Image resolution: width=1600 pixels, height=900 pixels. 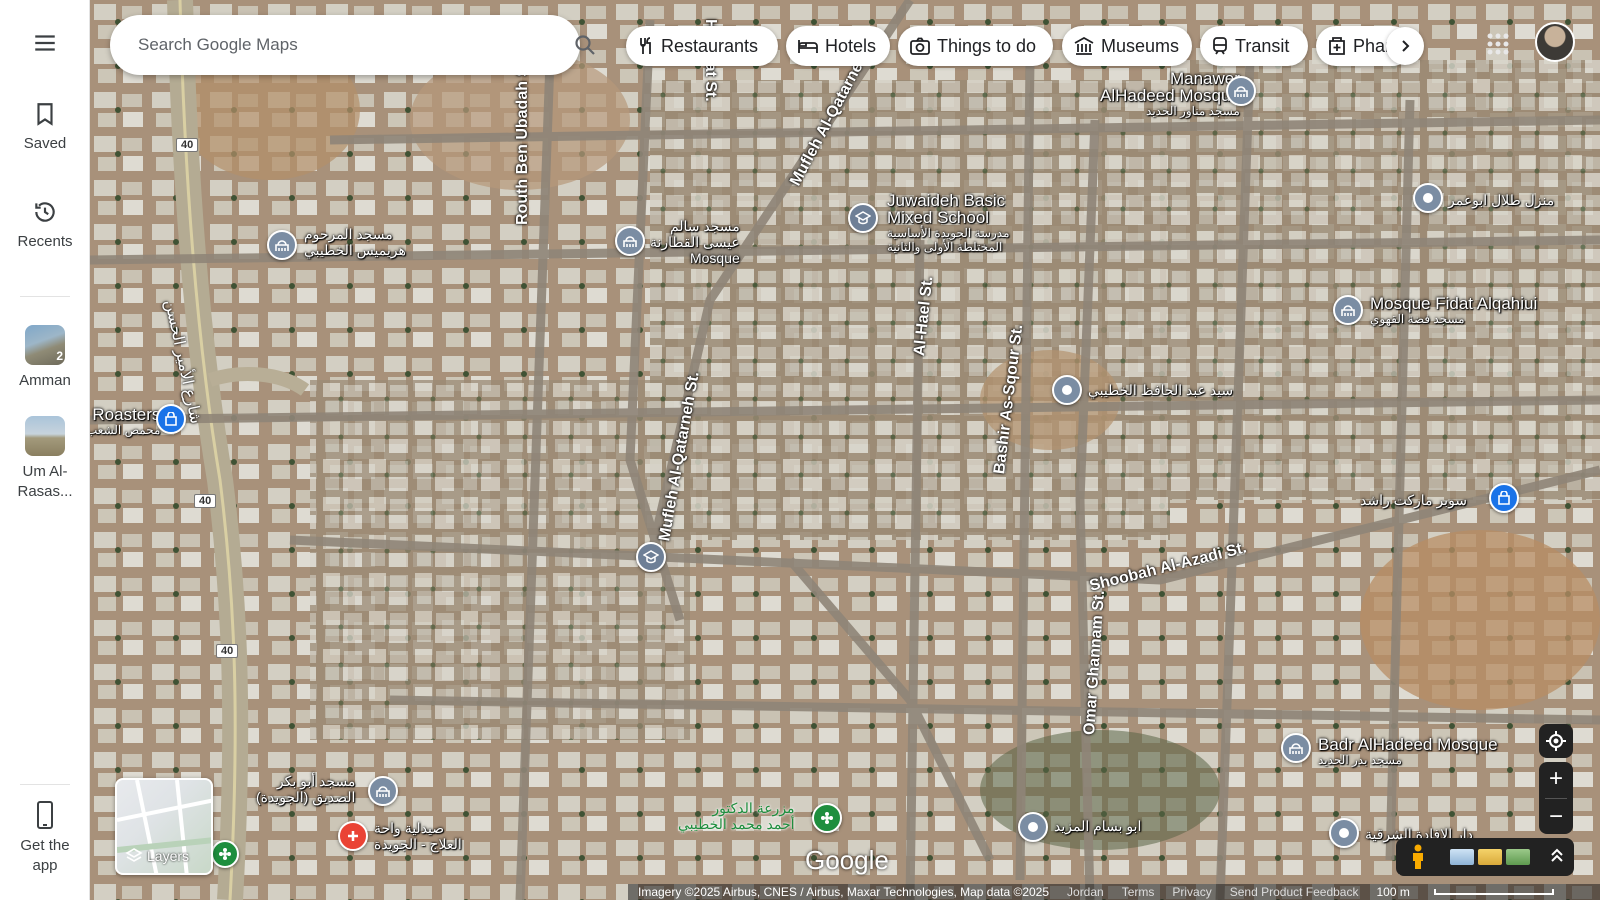 I want to click on chips-scroll-right-button, so click(x=1405, y=46).